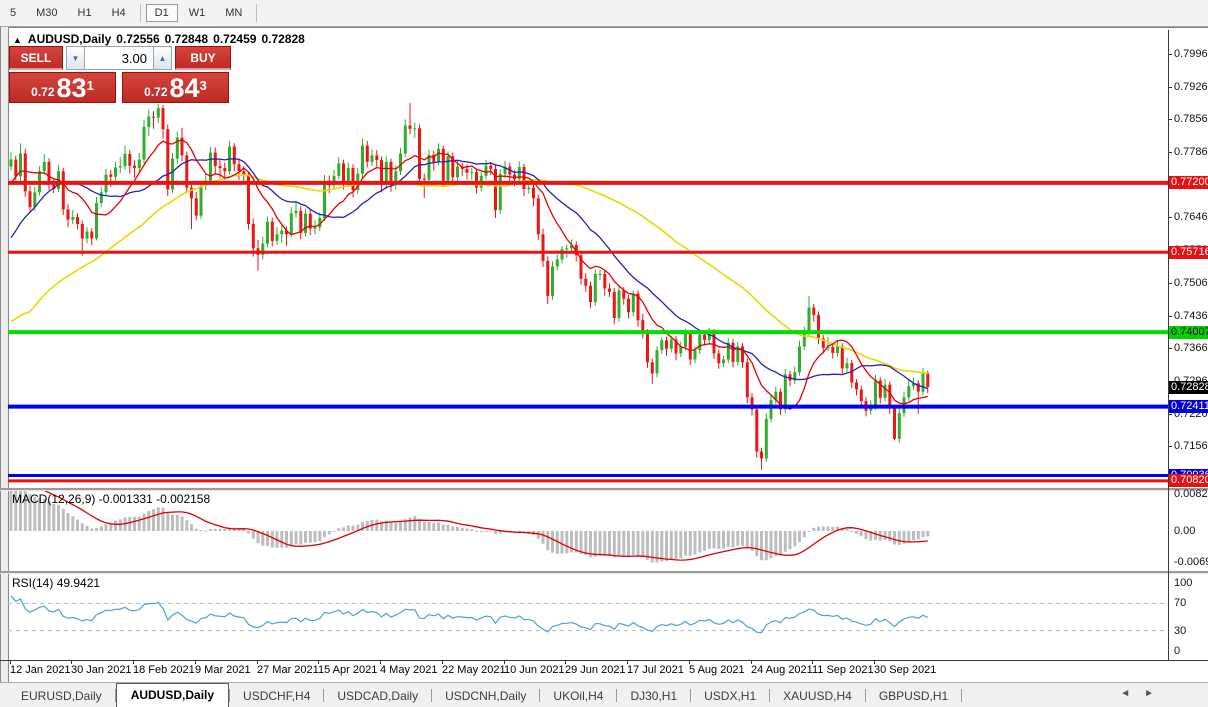 The width and height of the screenshot is (1208, 707). What do you see at coordinates (1191, 562) in the screenshot?
I see `macd-axis-label: -0.006987` at bounding box center [1191, 562].